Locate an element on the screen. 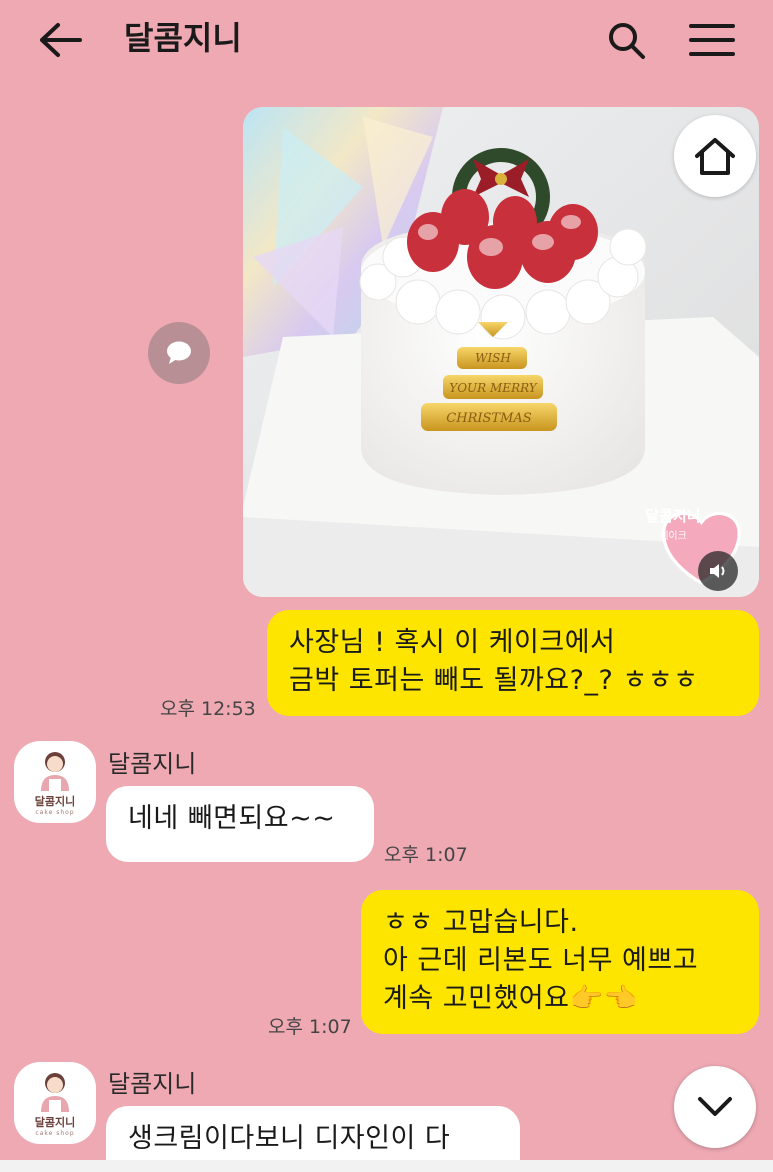  their-message-bubble: 네네 빼면되요~~ is located at coordinates (240, 824).